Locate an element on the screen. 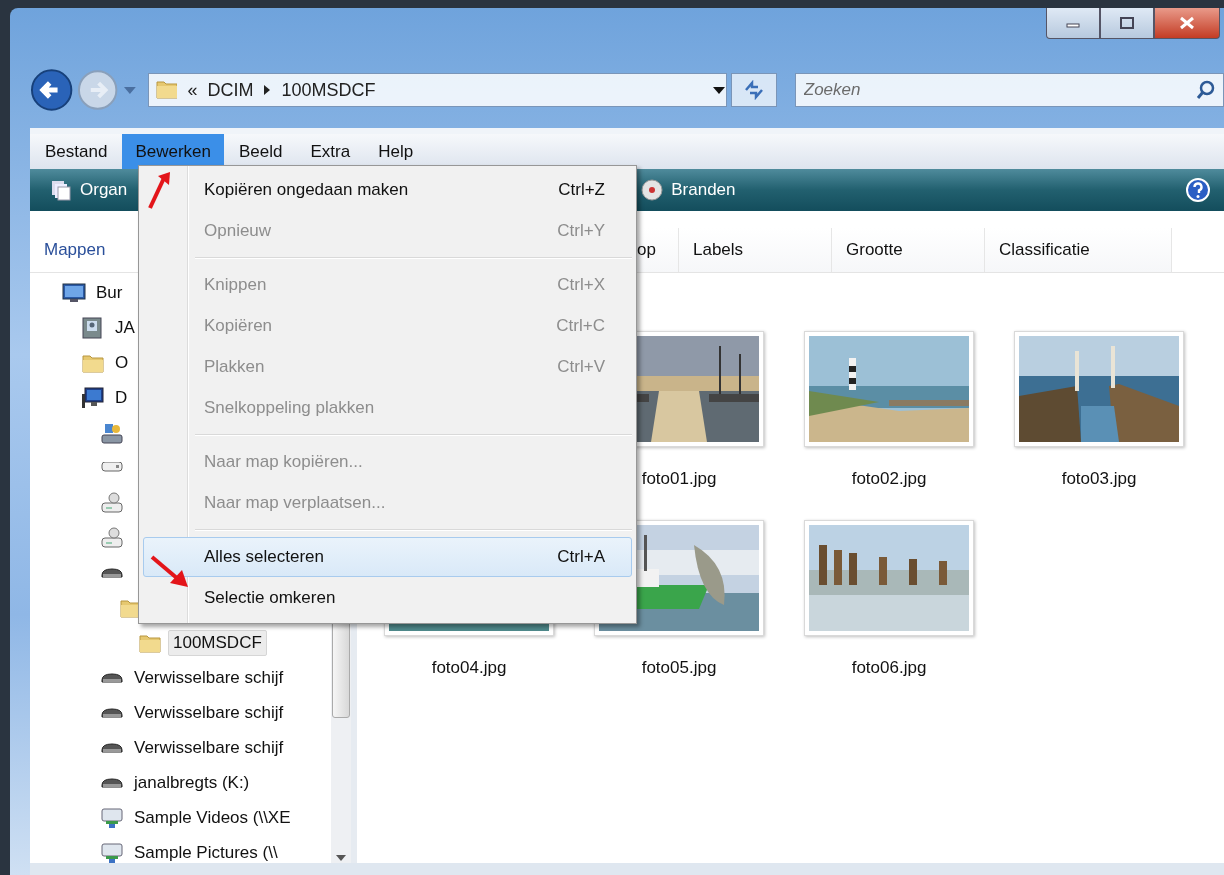  column-header: Grootte is located at coordinates (908, 250).